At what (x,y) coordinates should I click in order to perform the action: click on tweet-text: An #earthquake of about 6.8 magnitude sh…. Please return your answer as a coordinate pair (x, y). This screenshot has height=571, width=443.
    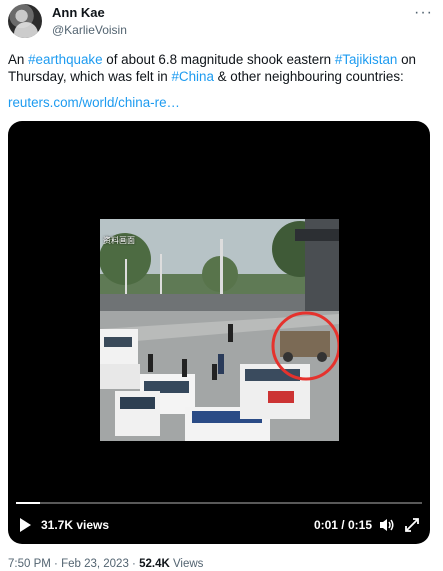
    Looking at the image, I should click on (220, 68).